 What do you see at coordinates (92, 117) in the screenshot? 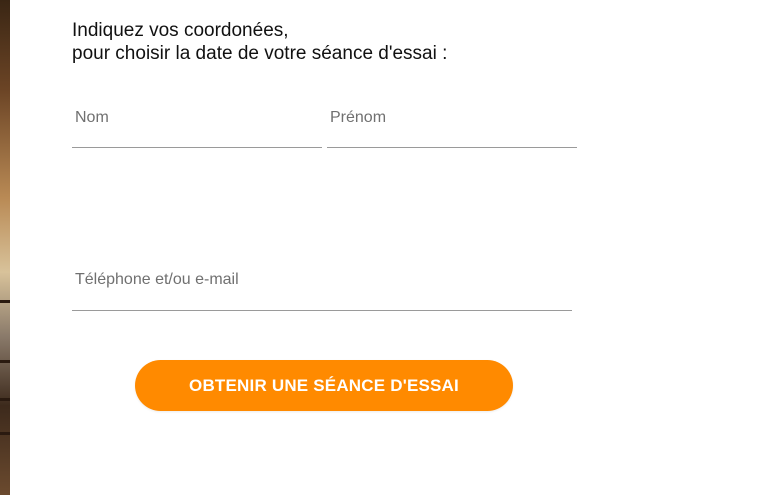
I see `last-name-placeholder: Nom` at bounding box center [92, 117].